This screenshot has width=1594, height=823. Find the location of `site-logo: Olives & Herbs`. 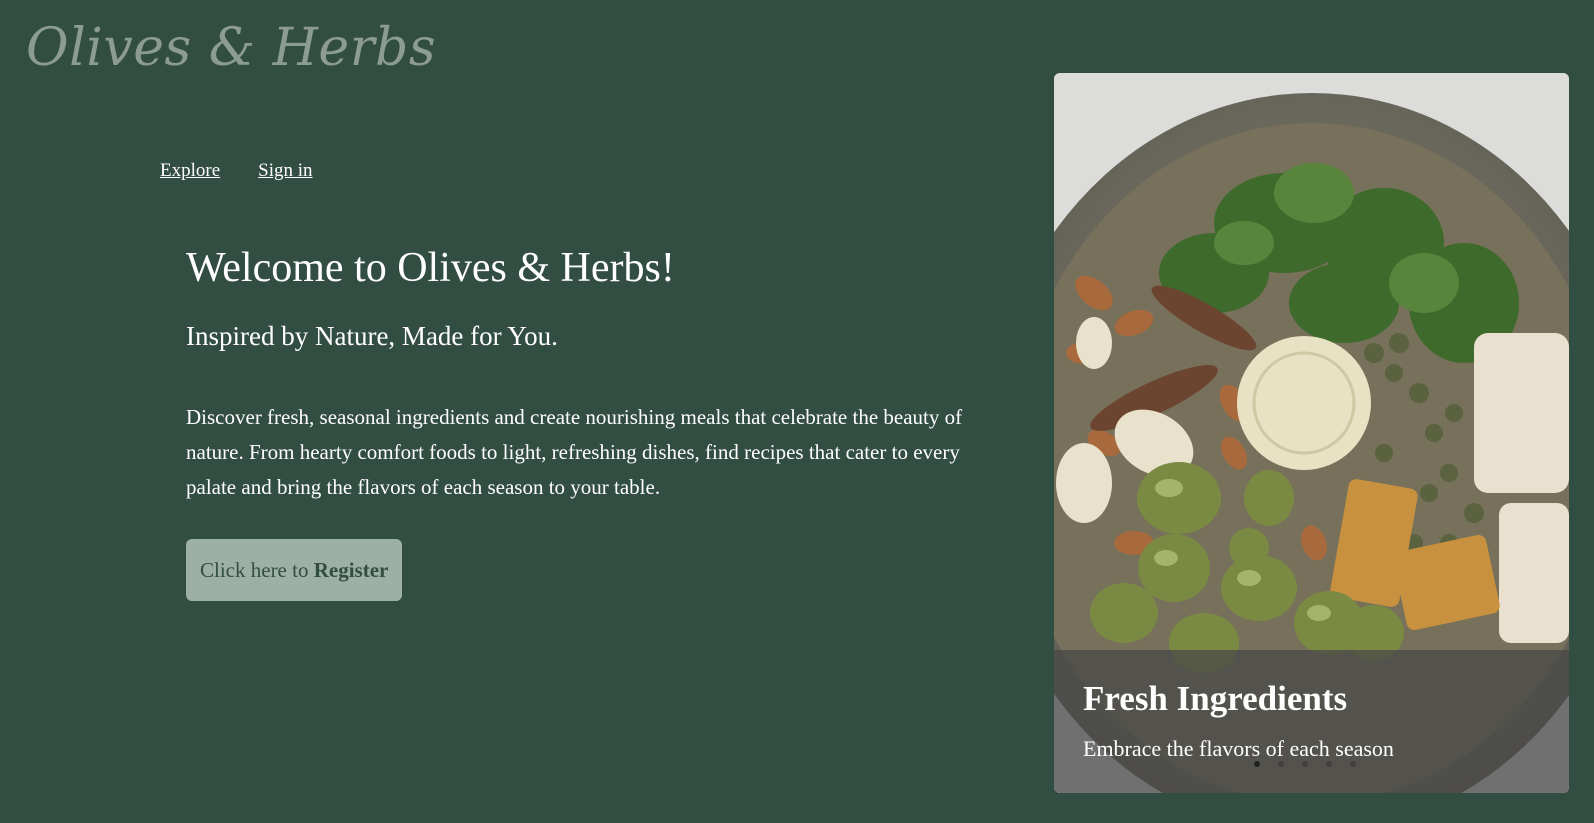

site-logo: Olives & Herbs is located at coordinates (231, 48).